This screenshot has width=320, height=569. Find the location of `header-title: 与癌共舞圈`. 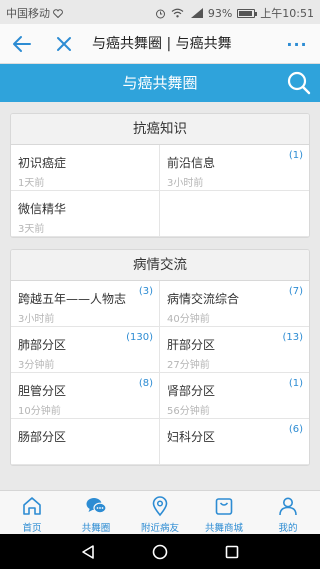

header-title: 与癌共舞圈 is located at coordinates (160, 83).